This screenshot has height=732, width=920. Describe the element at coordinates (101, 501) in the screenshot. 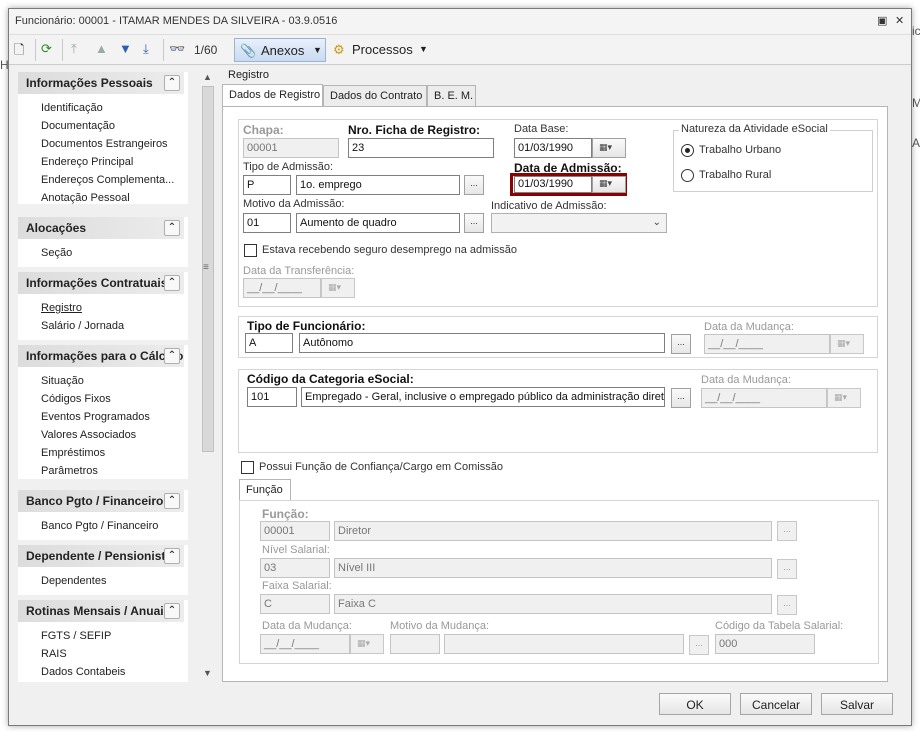

I see `section-header: Banco Pgto / Financeiro ⌃` at that location.